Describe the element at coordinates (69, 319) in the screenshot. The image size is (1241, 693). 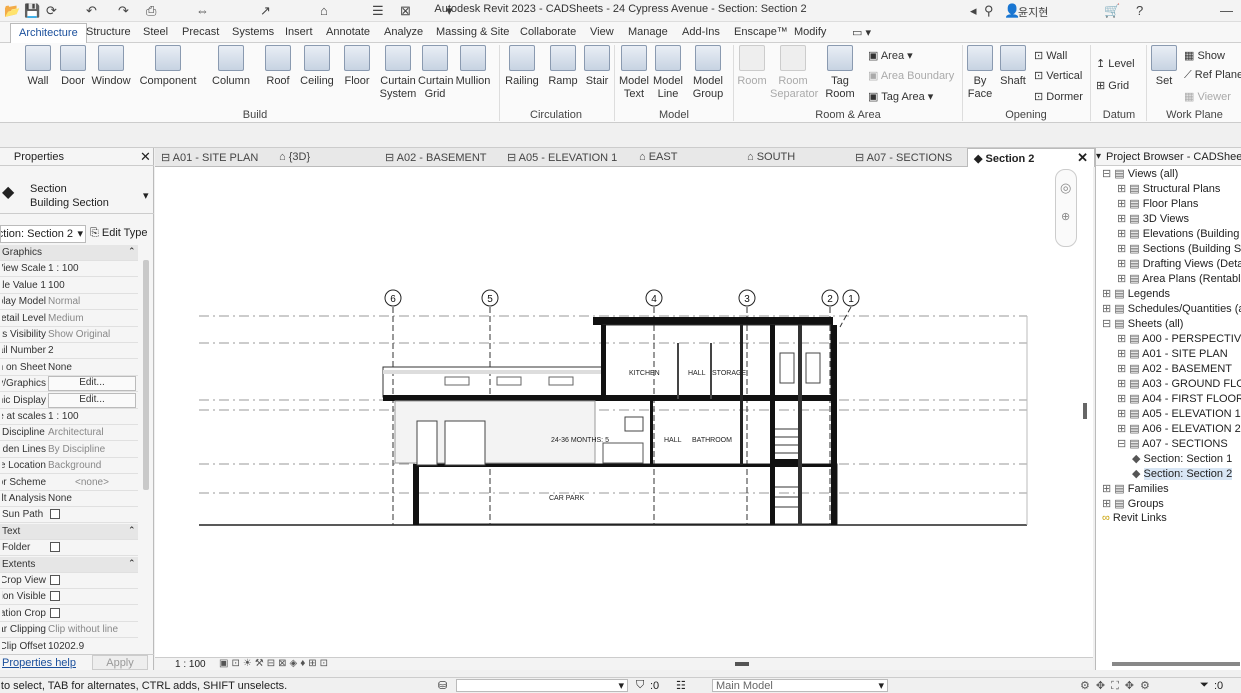
I see `property-row: Detail LevelMedium` at that location.